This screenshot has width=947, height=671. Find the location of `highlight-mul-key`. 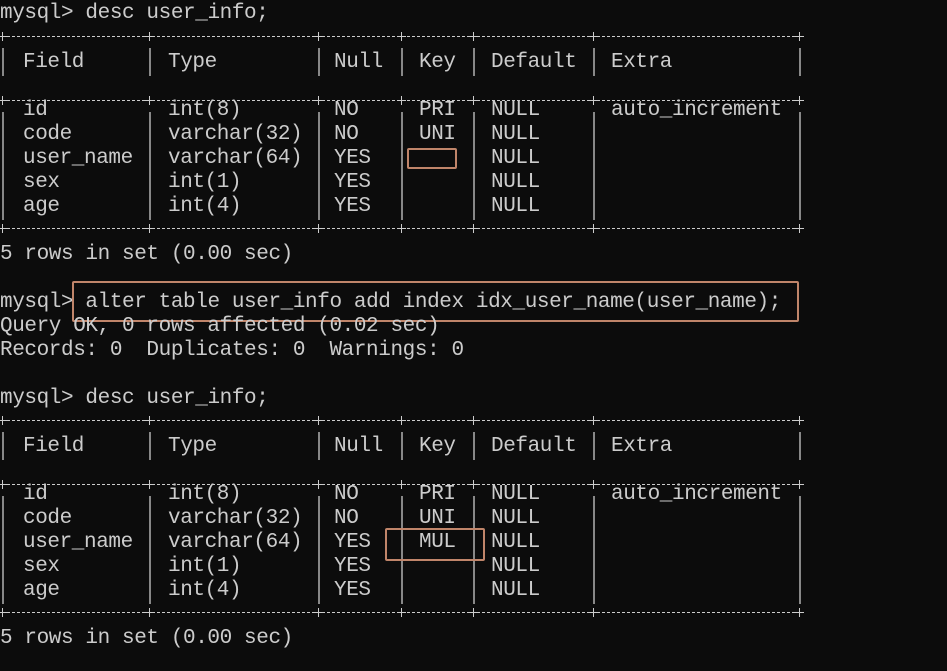

highlight-mul-key is located at coordinates (435, 544).